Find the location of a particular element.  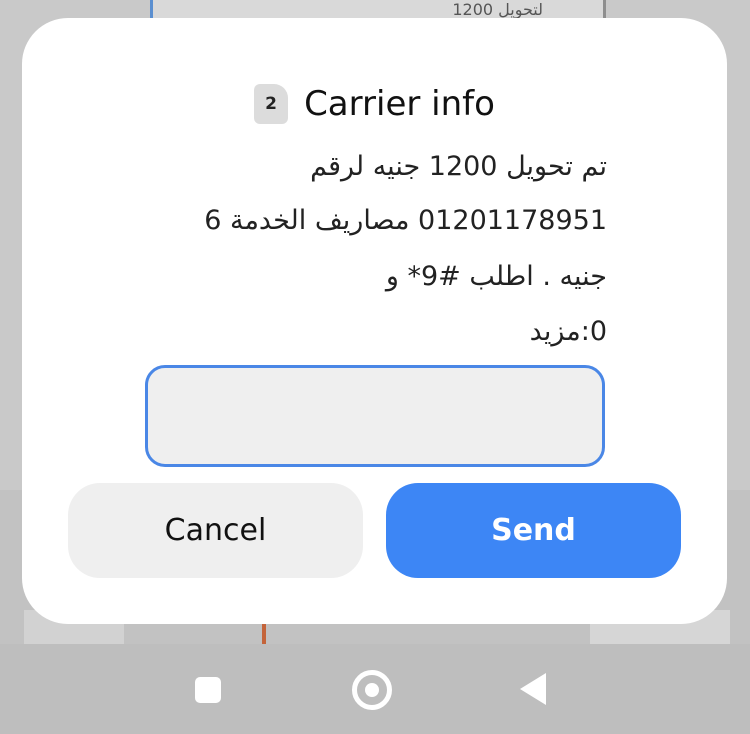

sim-card-icon: 2 is located at coordinates (271, 104).